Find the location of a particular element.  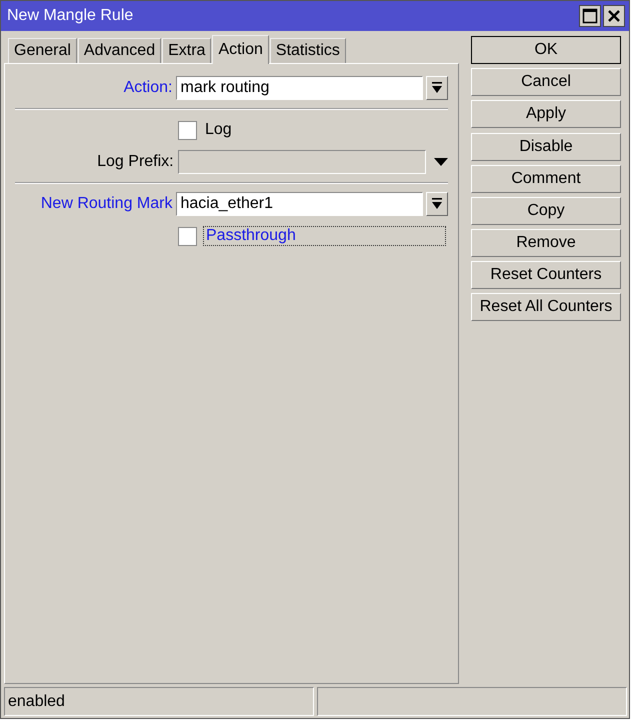

tab: Action is located at coordinates (240, 49).